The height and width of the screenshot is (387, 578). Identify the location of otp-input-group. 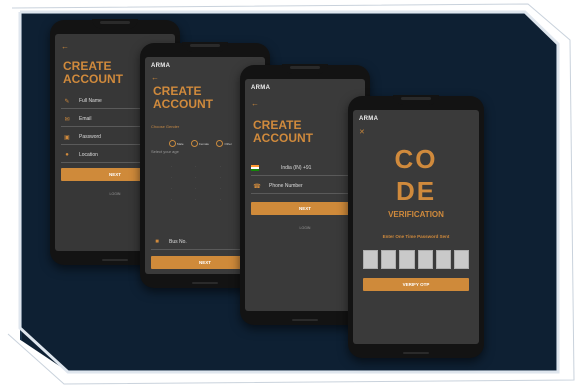
(416, 259).